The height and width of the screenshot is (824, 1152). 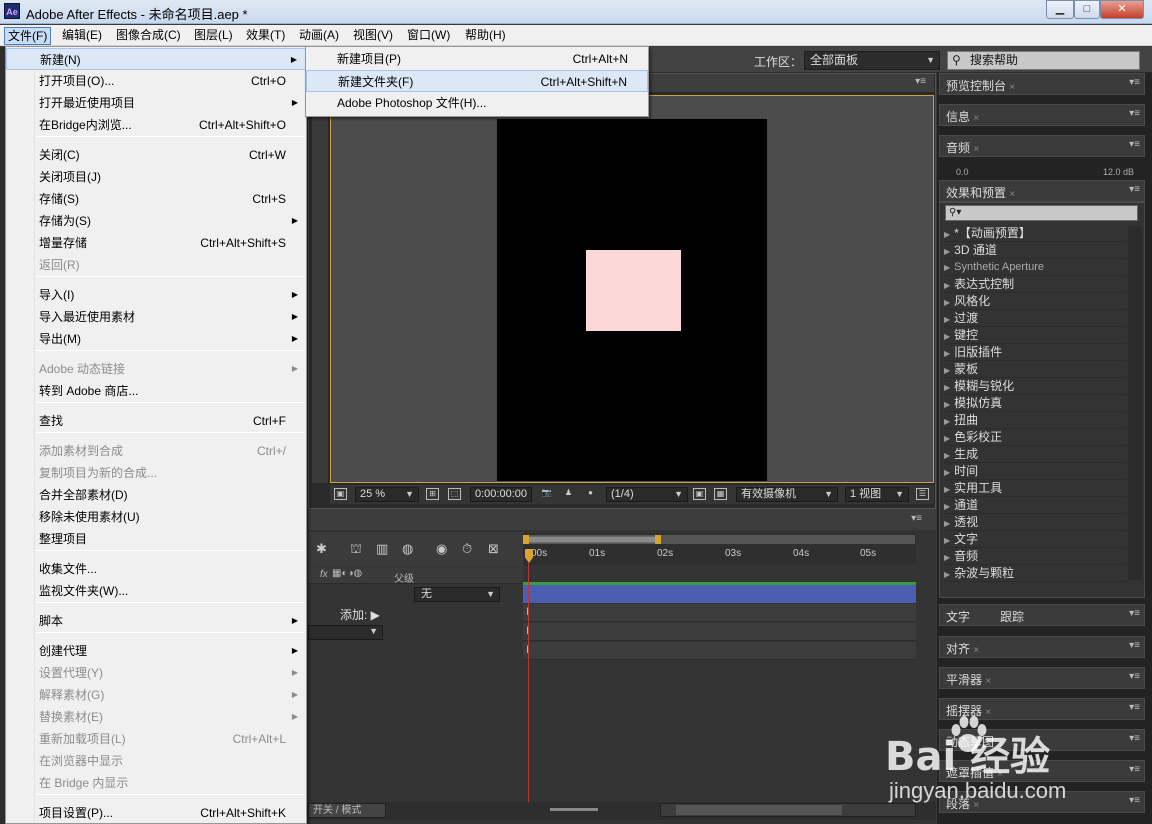 I want to click on effects-category-item: ▶ 通道, so click(x=1035, y=505).